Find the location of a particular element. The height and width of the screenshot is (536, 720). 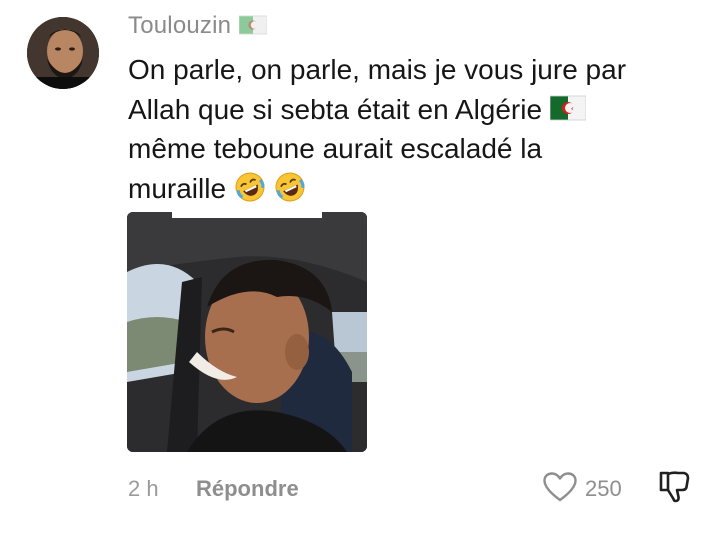

comment-timestamp: 2 h is located at coordinates (143, 488).